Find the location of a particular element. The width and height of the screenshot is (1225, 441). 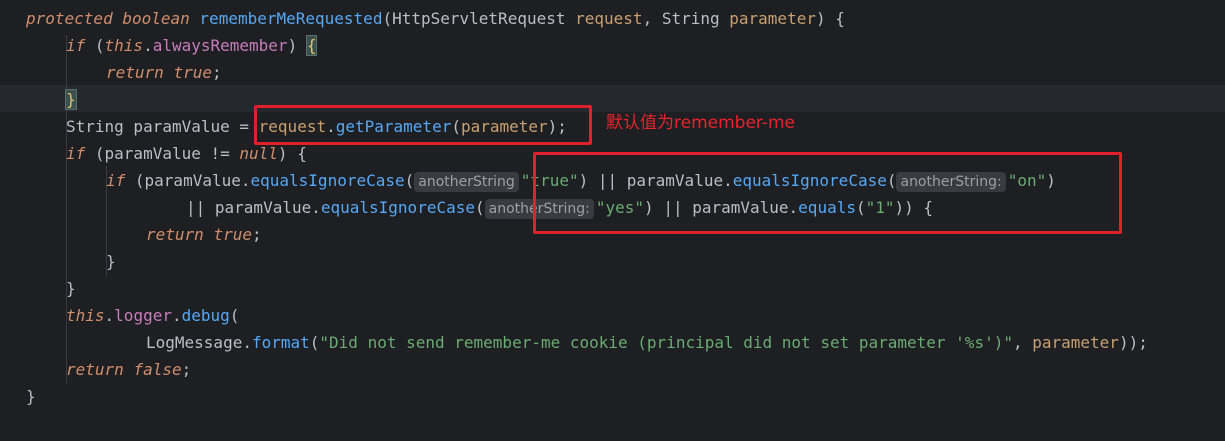

matched-brace: } is located at coordinates (71, 99).